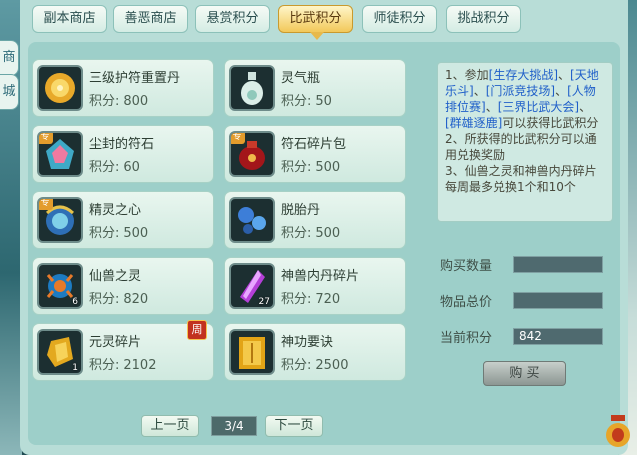  I want to click on item-card: 脱胎丹 积分: 500, so click(315, 220).